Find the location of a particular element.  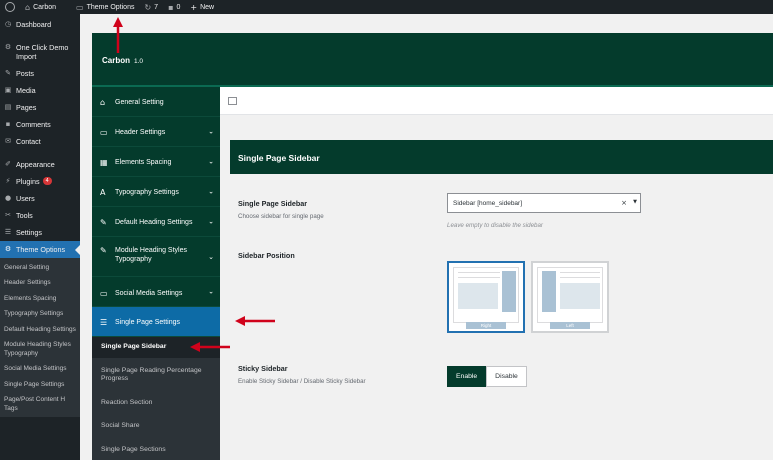

submenu-header-settings: Header Settings is located at coordinates (40, 284).